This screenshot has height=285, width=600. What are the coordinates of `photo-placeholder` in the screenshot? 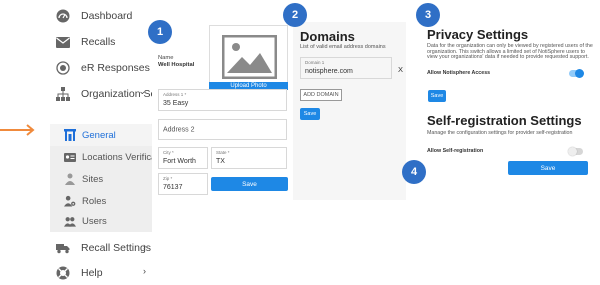 It's located at (248, 56).